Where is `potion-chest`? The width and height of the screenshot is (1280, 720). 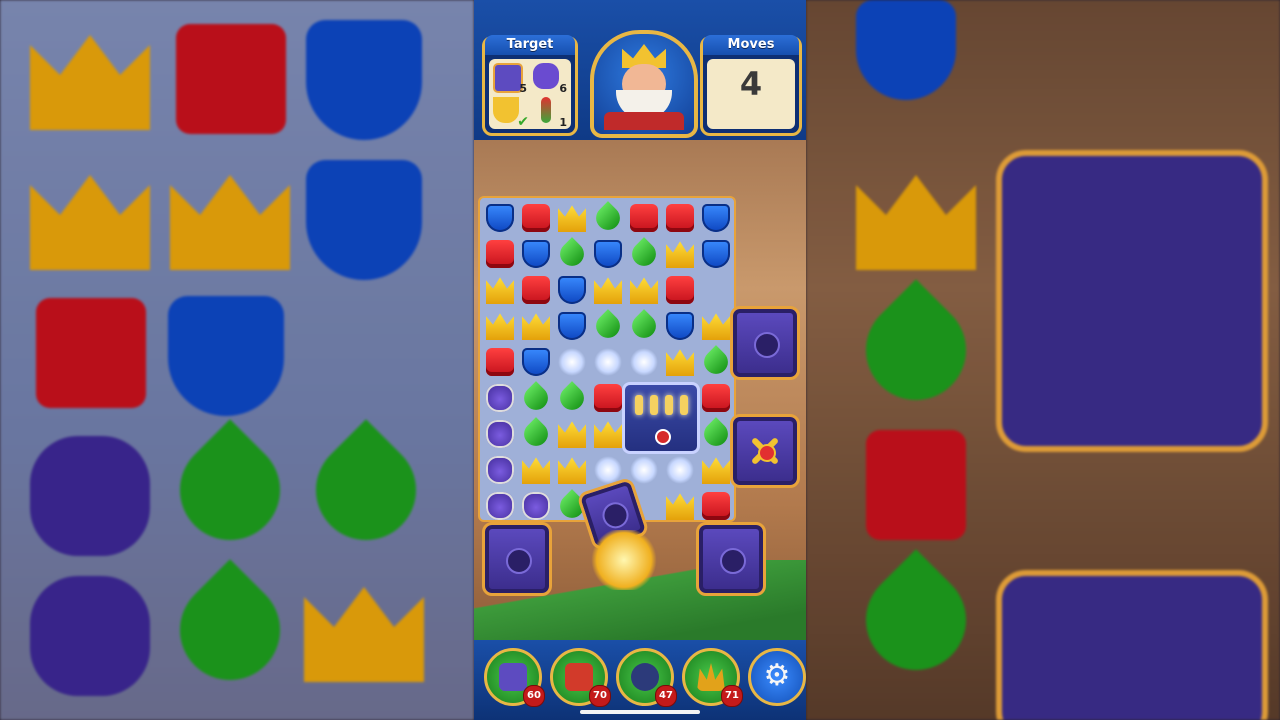 potion-chest is located at coordinates (661, 418).